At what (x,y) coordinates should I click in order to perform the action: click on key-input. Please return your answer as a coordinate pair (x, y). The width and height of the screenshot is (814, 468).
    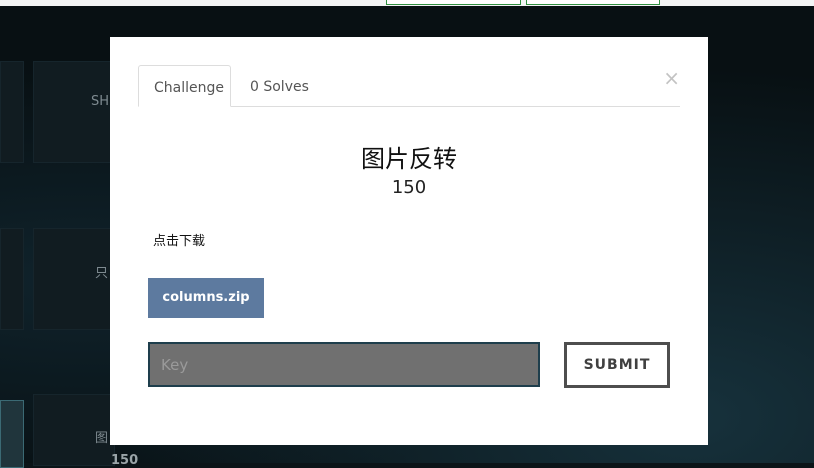
    Looking at the image, I should click on (344, 364).